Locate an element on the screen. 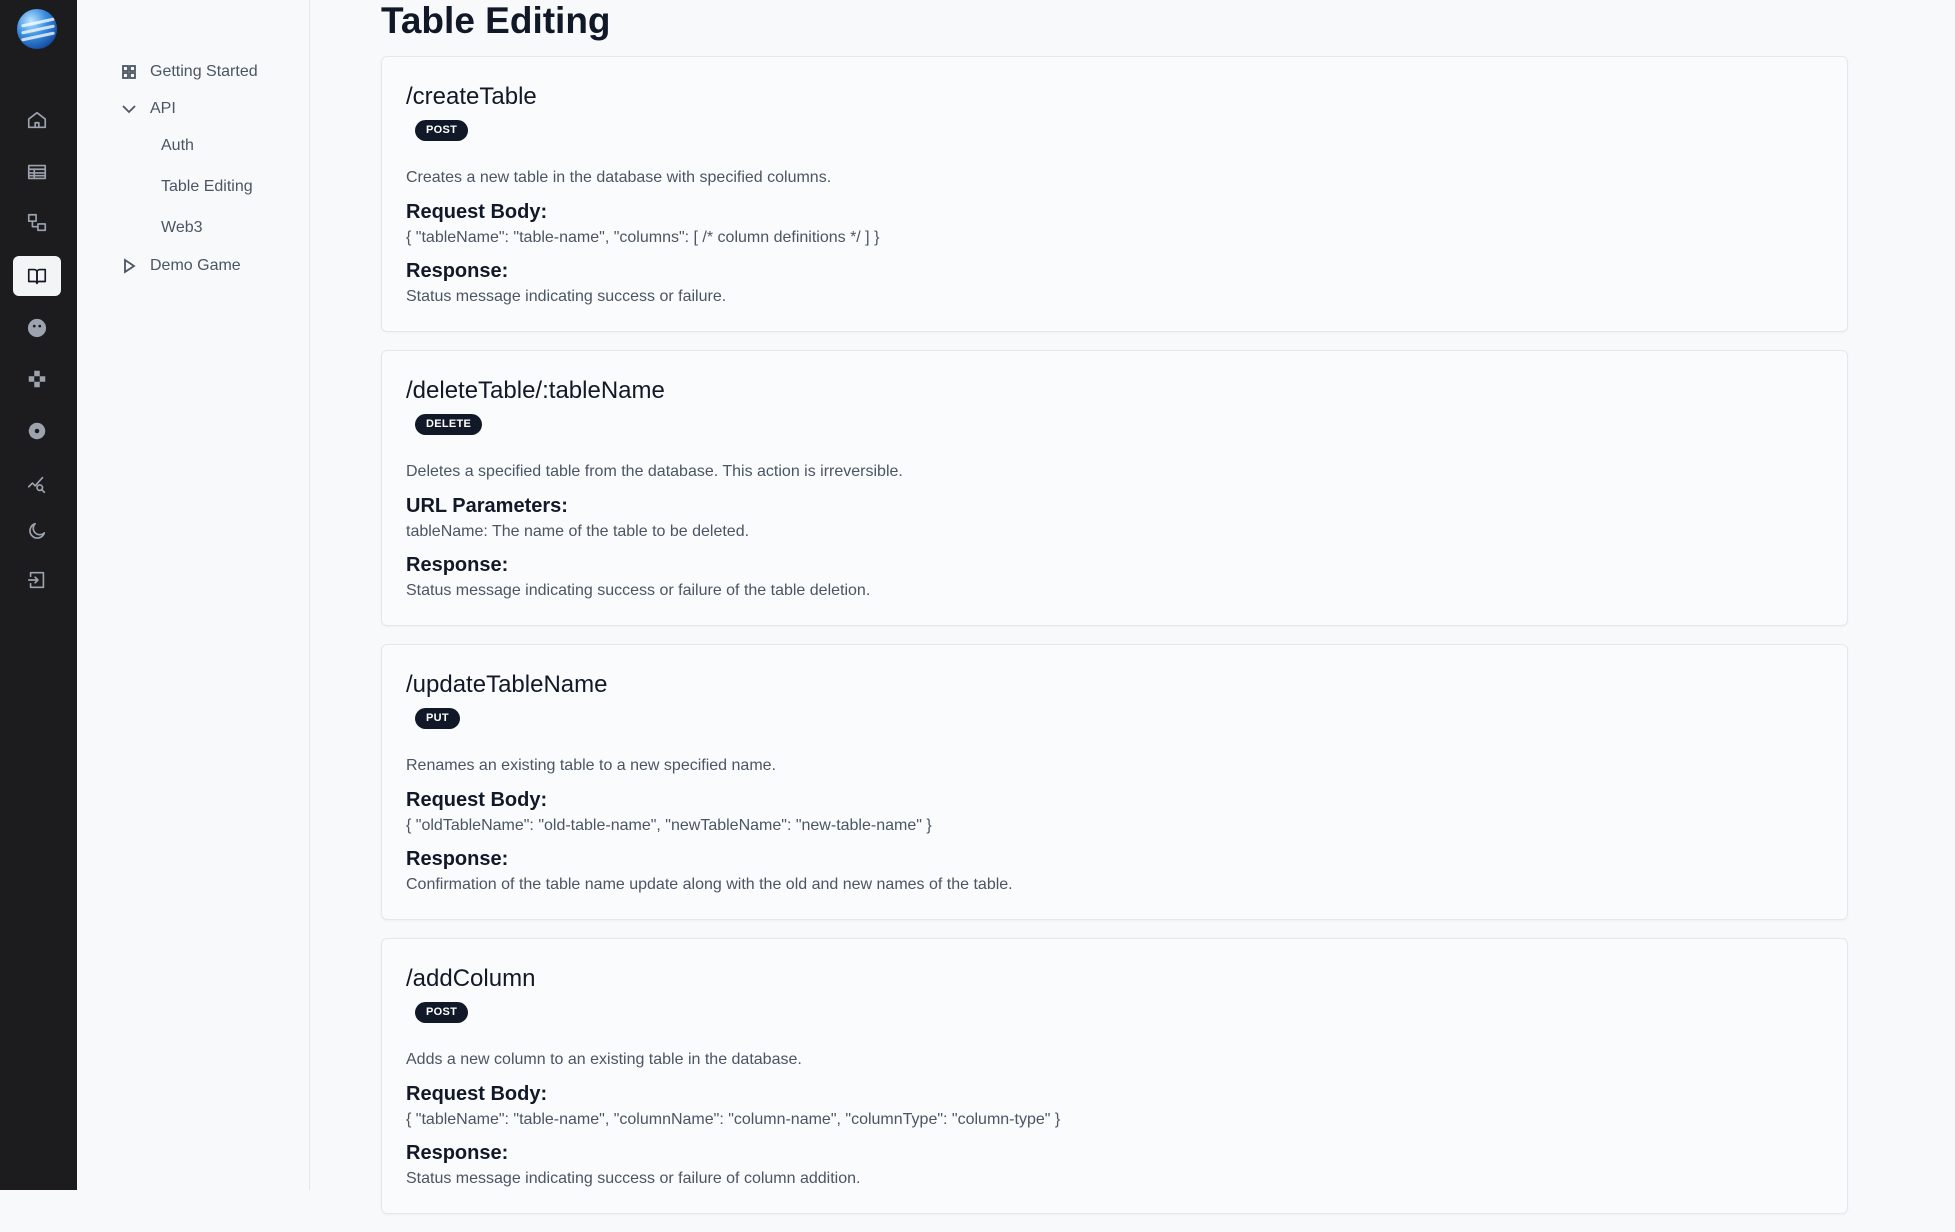  community-icon is located at coordinates (37, 328).